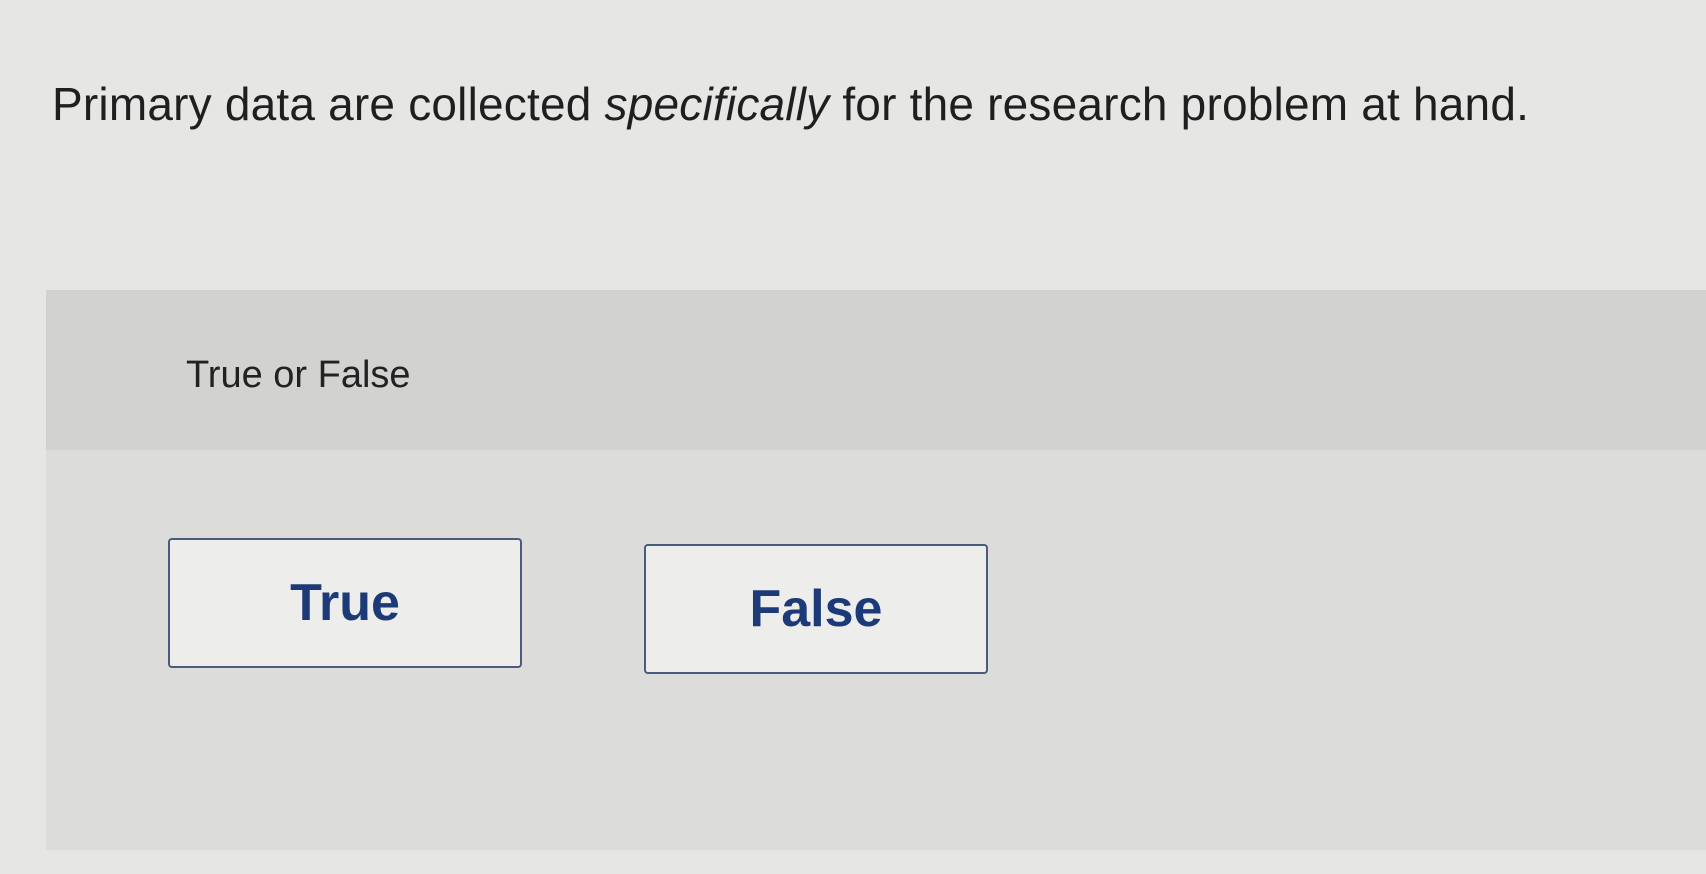 The height and width of the screenshot is (874, 1706). Describe the element at coordinates (717, 104) in the screenshot. I see `question-text-emphasis: specifically` at that location.